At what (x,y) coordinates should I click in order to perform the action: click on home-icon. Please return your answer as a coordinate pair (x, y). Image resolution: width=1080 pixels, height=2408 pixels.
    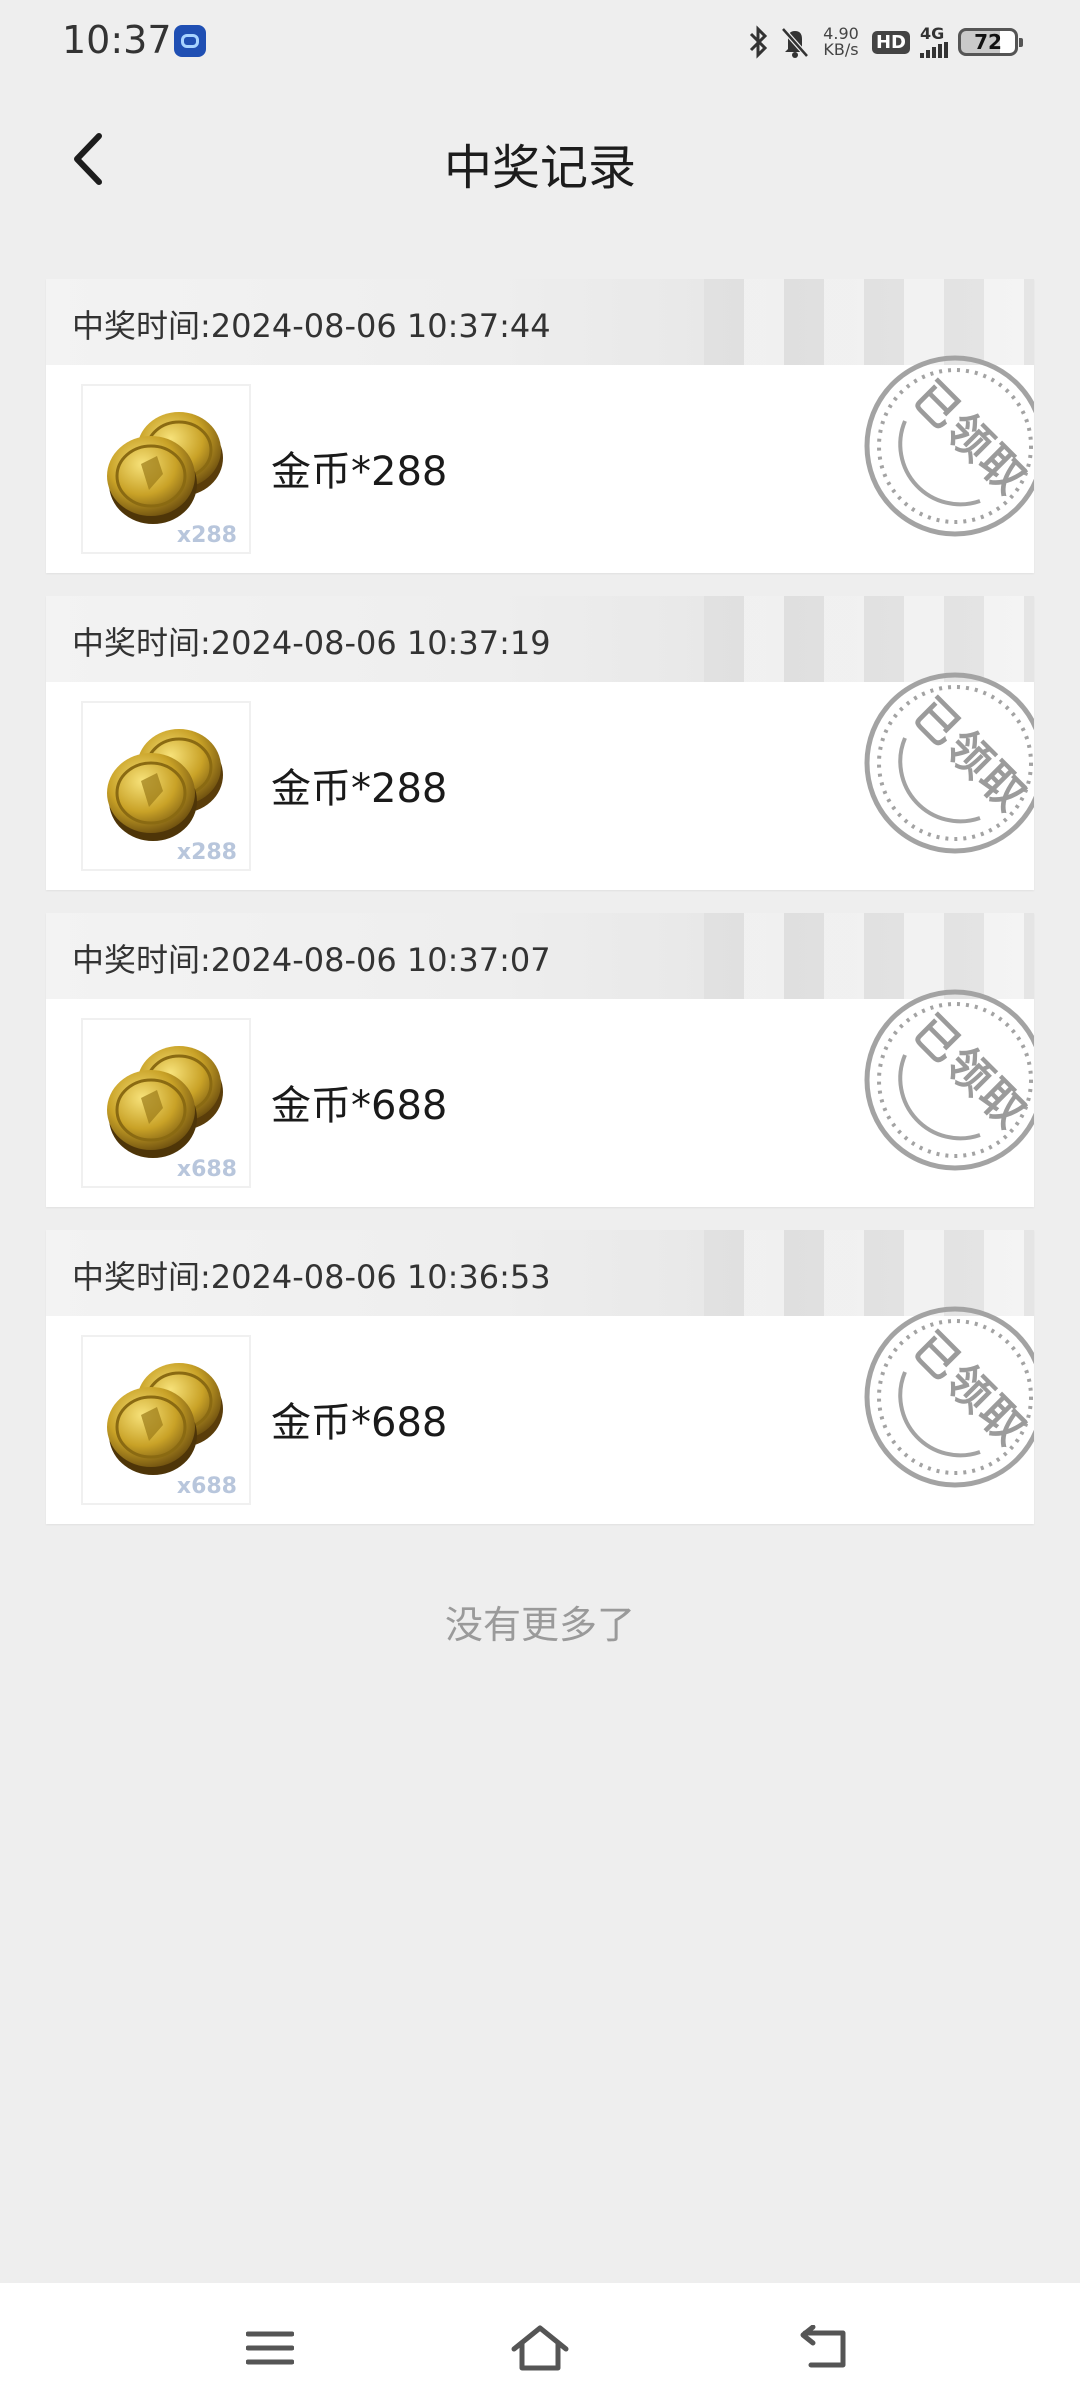
    Looking at the image, I should click on (540, 2348).